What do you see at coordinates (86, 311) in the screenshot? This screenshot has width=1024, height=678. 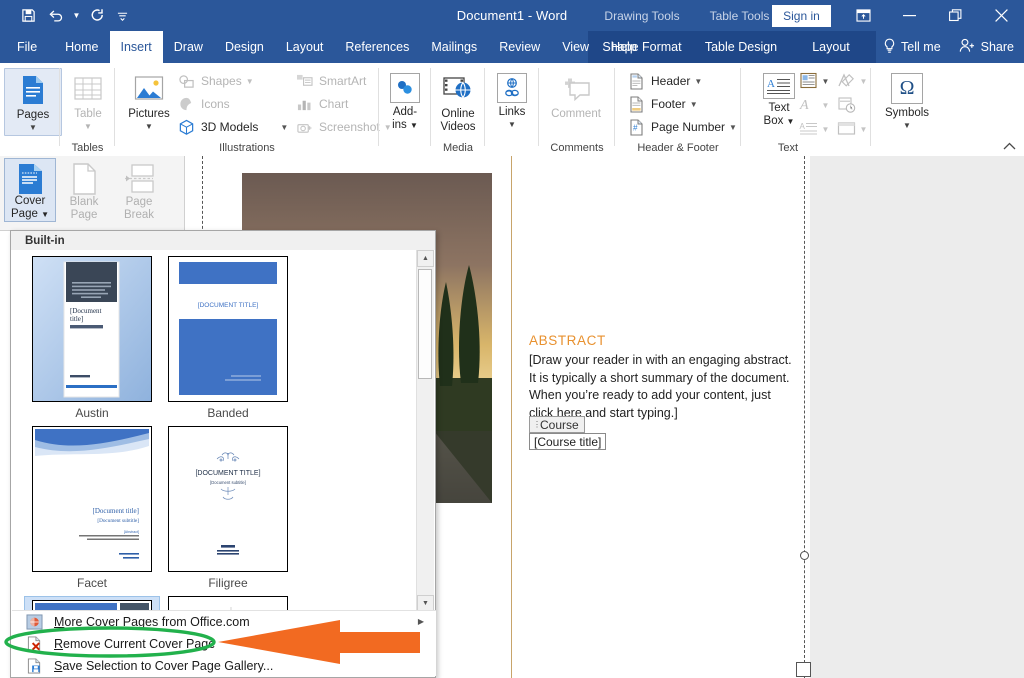 I see `svg-text: [Document` at bounding box center [86, 311].